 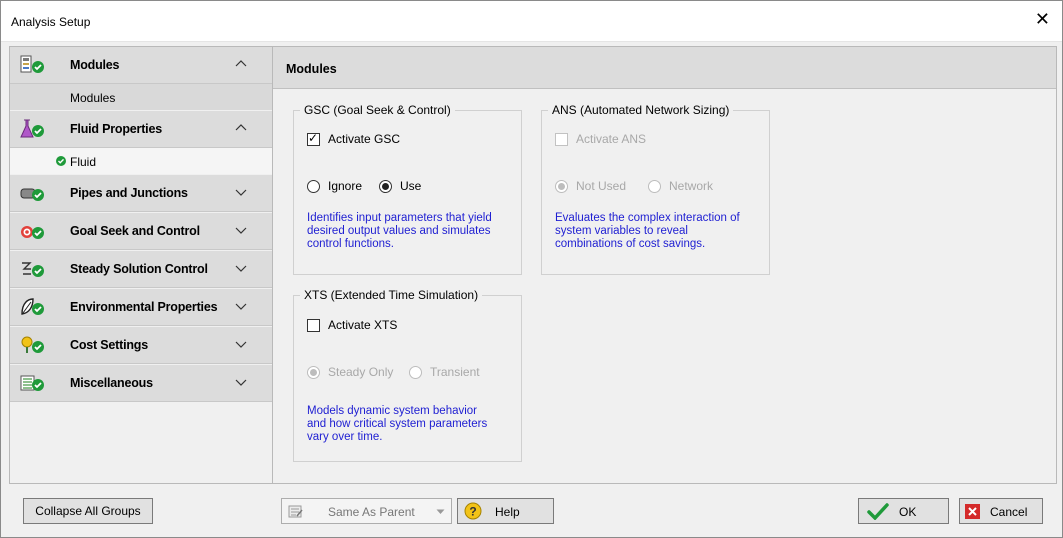 What do you see at coordinates (361, 372) in the screenshot?
I see `xts-steady-only-label: Steady Only` at bounding box center [361, 372].